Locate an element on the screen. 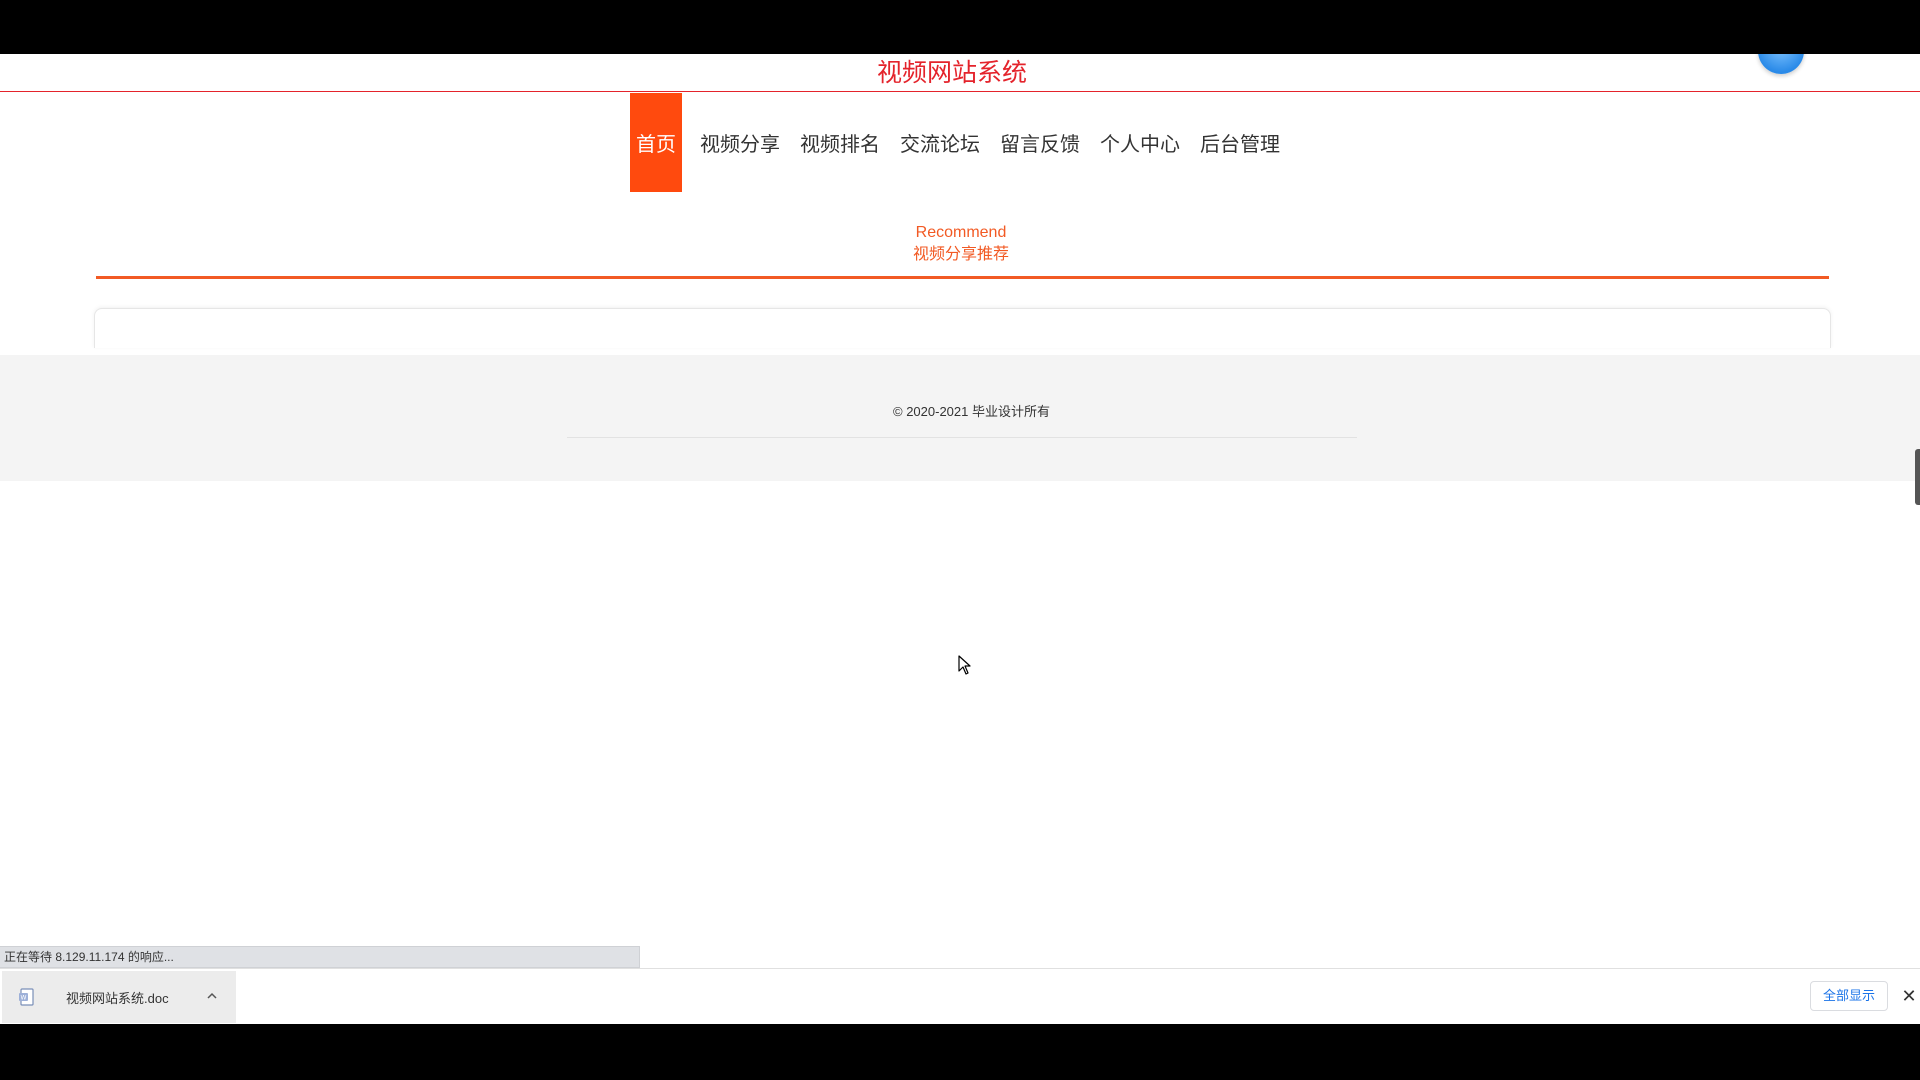 This screenshot has width=1920, height=1080. recommend-title-zh: 视频分享推荐 is located at coordinates (960, 254).